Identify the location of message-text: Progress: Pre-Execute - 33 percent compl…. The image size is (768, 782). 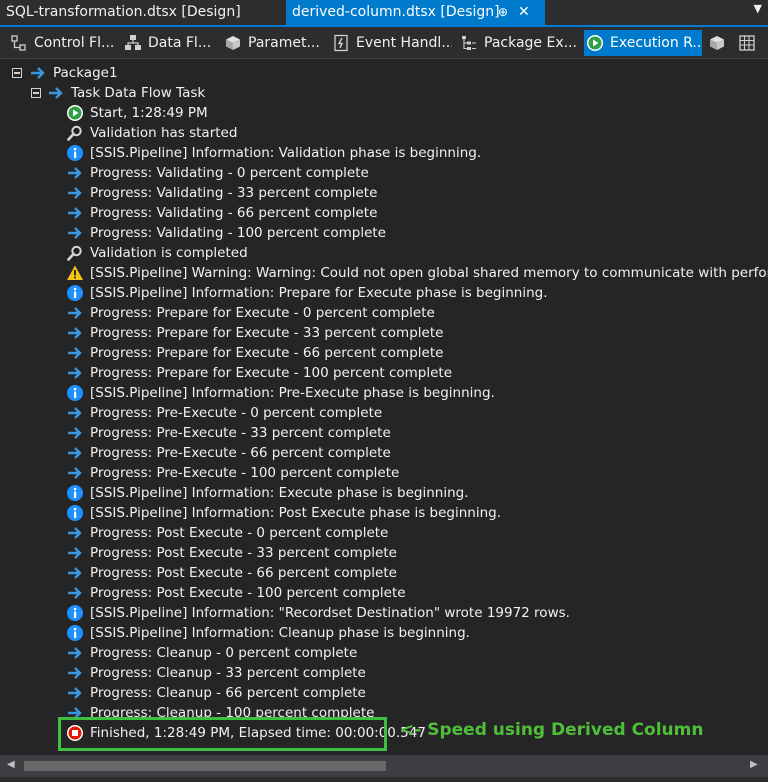
(240, 433).